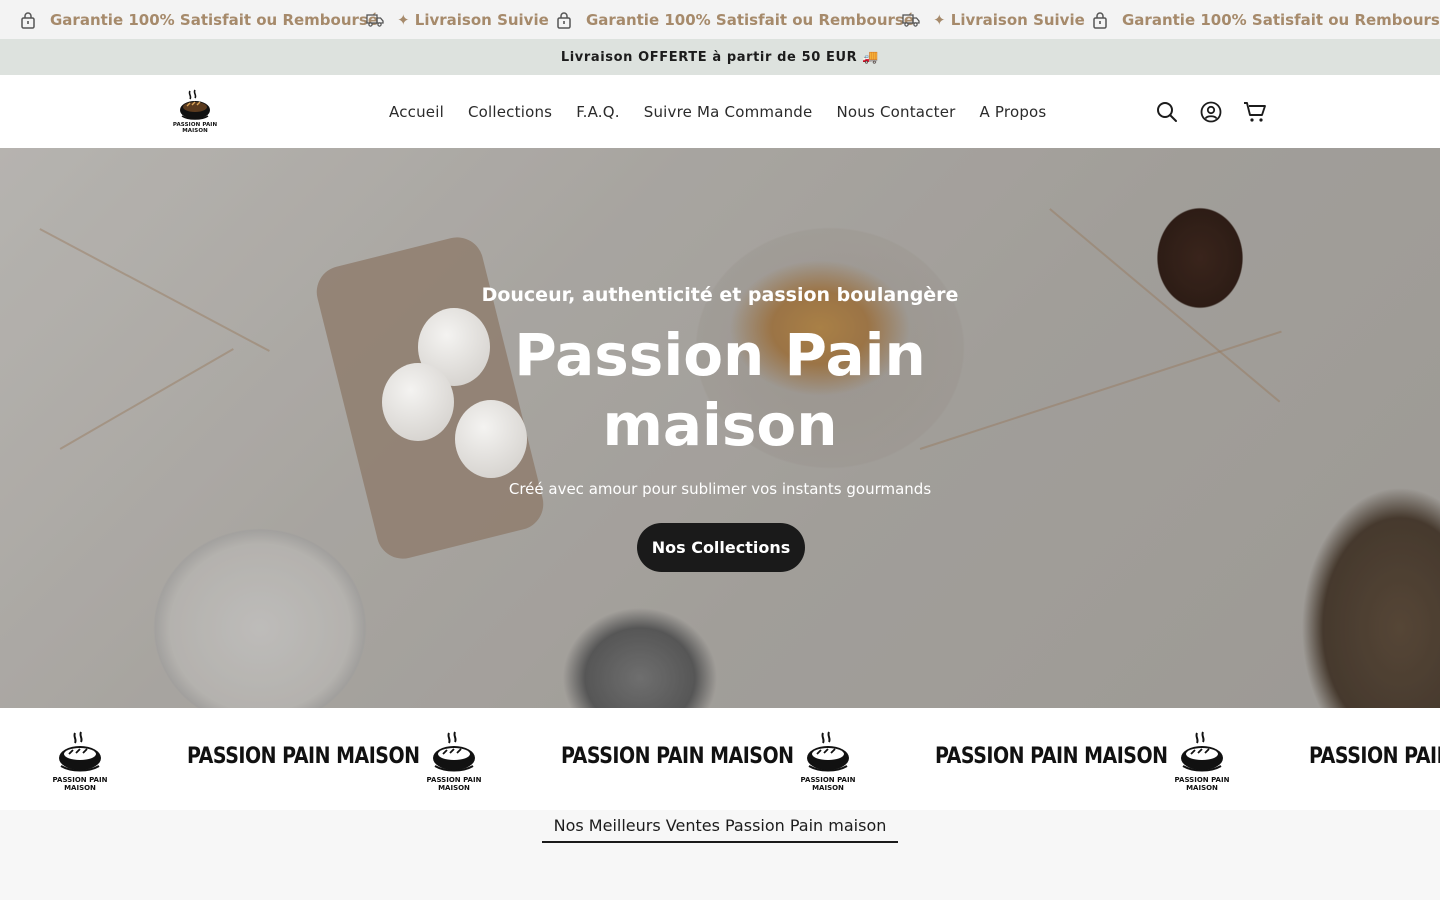 The width and height of the screenshot is (1440, 900). What do you see at coordinates (195, 128) in the screenshot?
I see `logo-caption: PASSION PAIN MAISON` at bounding box center [195, 128].